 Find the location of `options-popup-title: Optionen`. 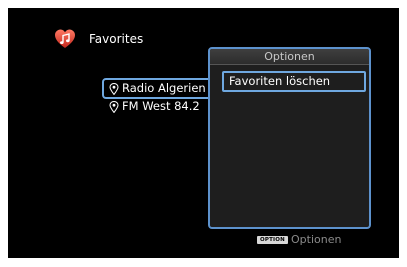

options-popup-title: Optionen is located at coordinates (289, 57).